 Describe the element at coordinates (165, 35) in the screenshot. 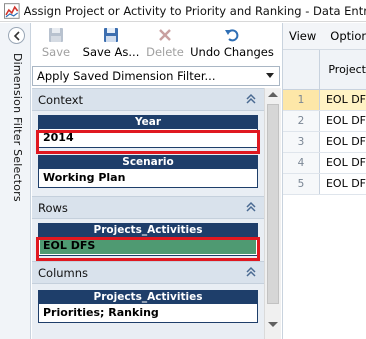

I see `delete-x-icon` at that location.